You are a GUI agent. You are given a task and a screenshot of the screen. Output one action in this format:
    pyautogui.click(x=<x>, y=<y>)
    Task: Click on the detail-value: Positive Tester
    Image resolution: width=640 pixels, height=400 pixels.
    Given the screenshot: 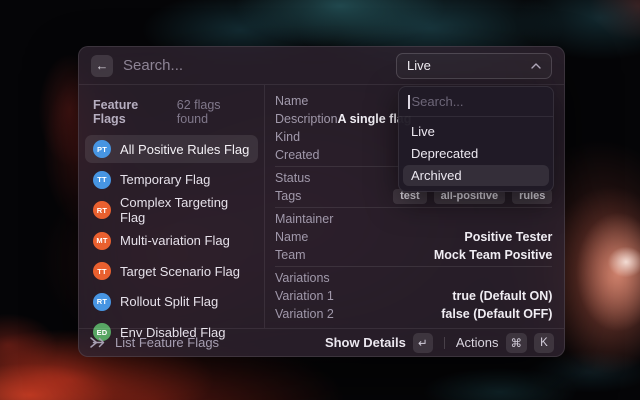 What is the action you would take?
    pyautogui.click(x=508, y=237)
    